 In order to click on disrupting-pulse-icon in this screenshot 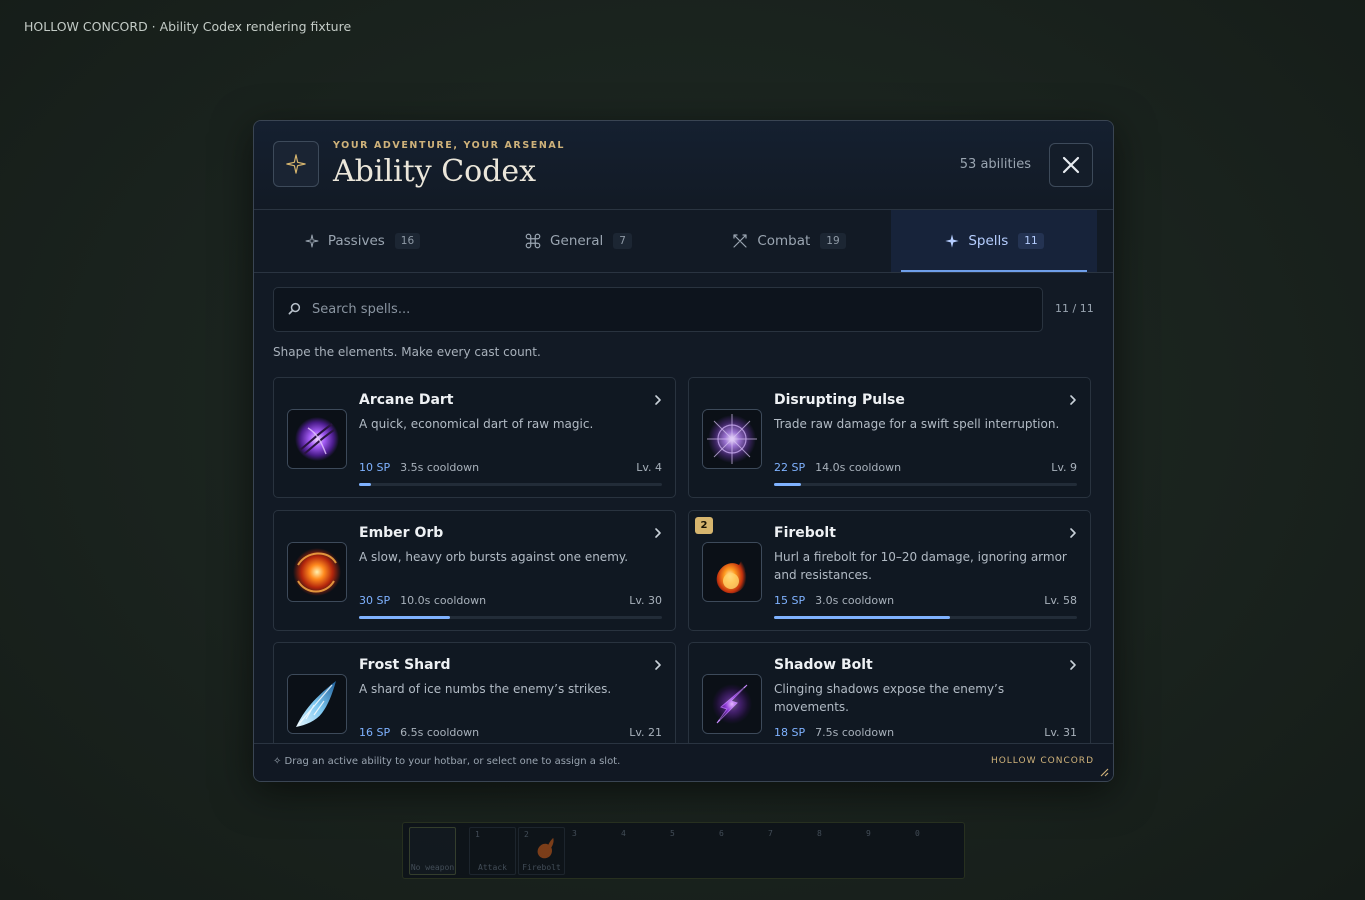, I will do `click(732, 439)`.